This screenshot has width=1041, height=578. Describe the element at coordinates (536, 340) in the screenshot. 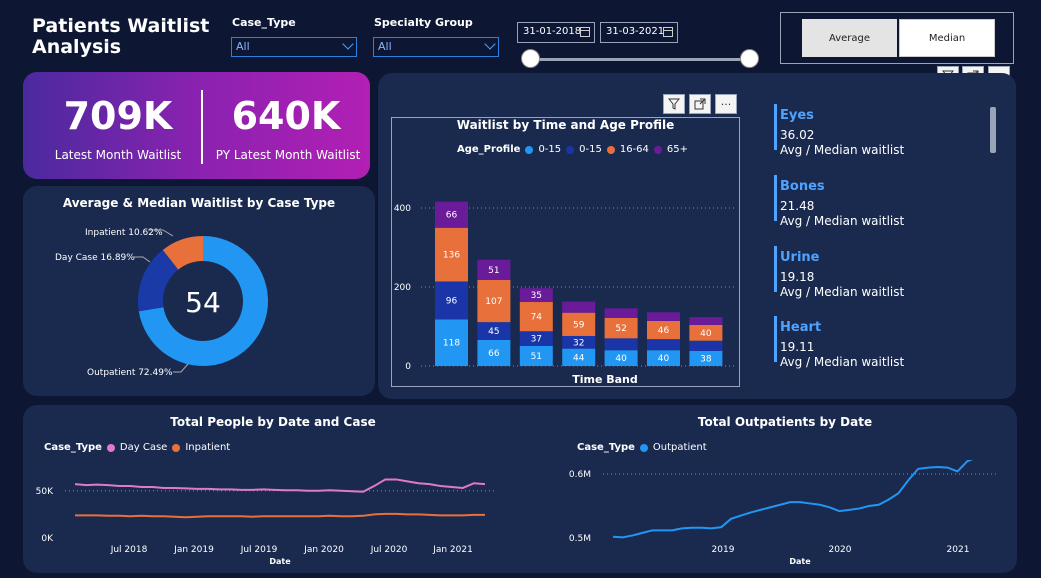

I see `bar-data-label: 37` at that location.